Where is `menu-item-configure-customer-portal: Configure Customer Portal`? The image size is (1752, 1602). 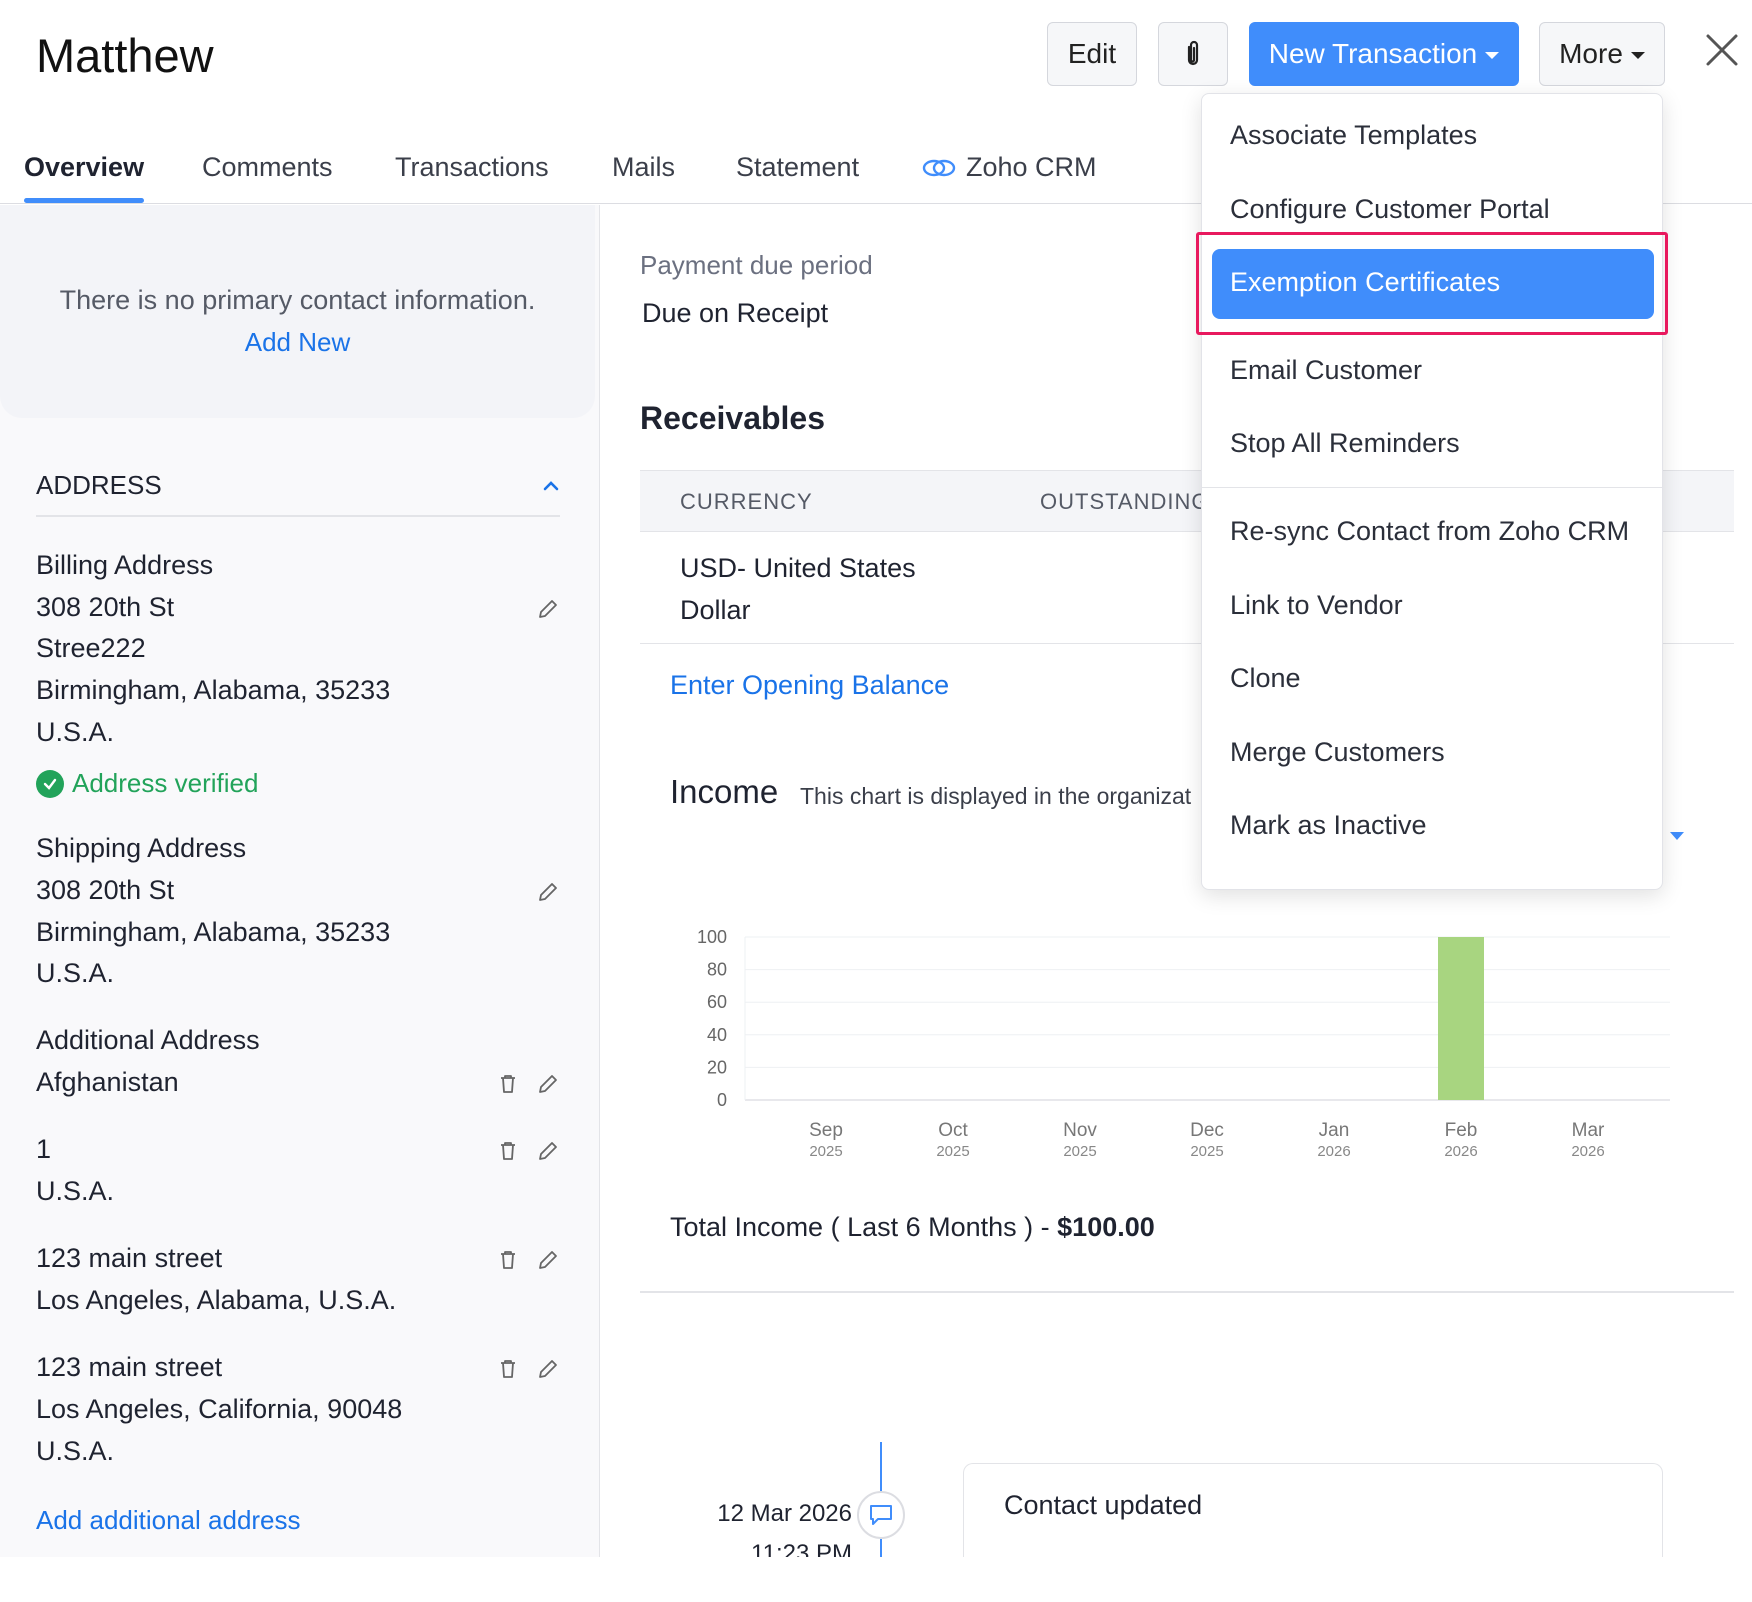 menu-item-configure-customer-portal: Configure Customer Portal is located at coordinates (1390, 209).